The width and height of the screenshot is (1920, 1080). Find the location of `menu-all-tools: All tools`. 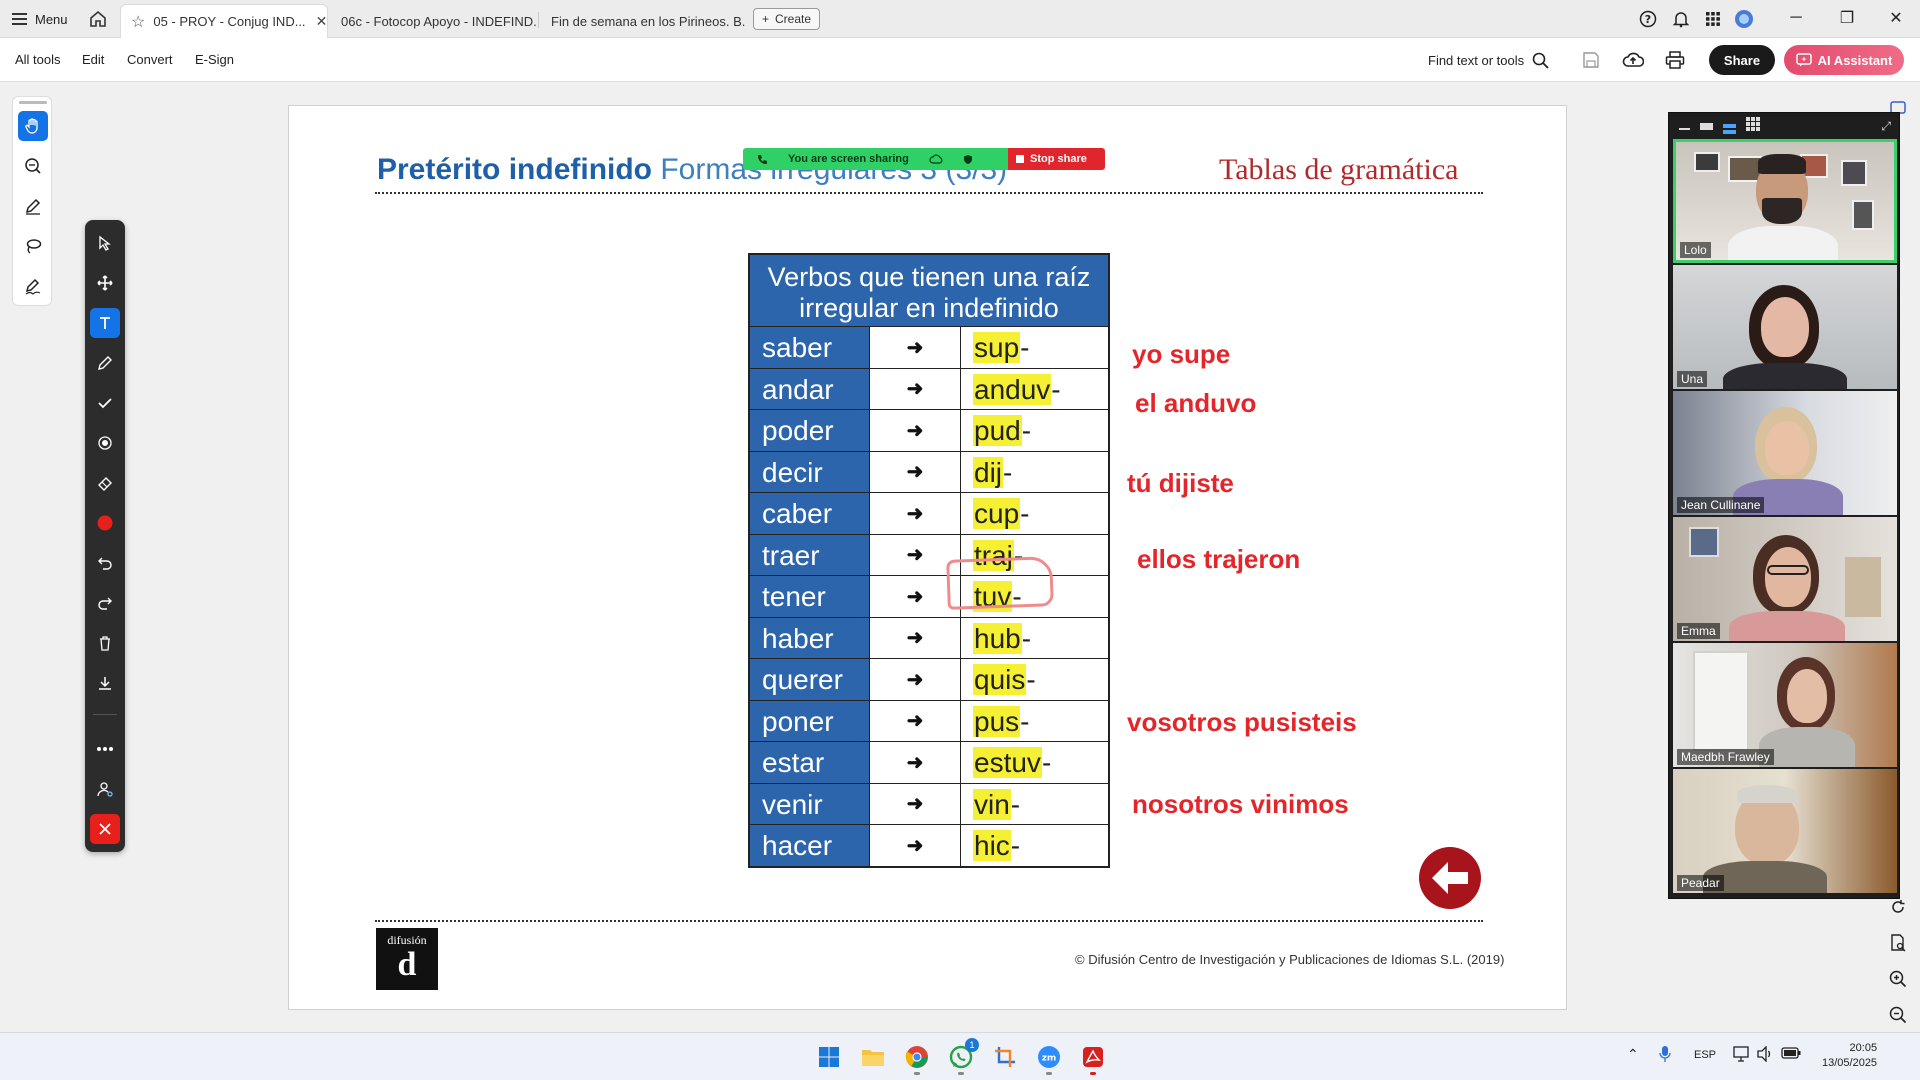

menu-all-tools: All tools is located at coordinates (38, 59).